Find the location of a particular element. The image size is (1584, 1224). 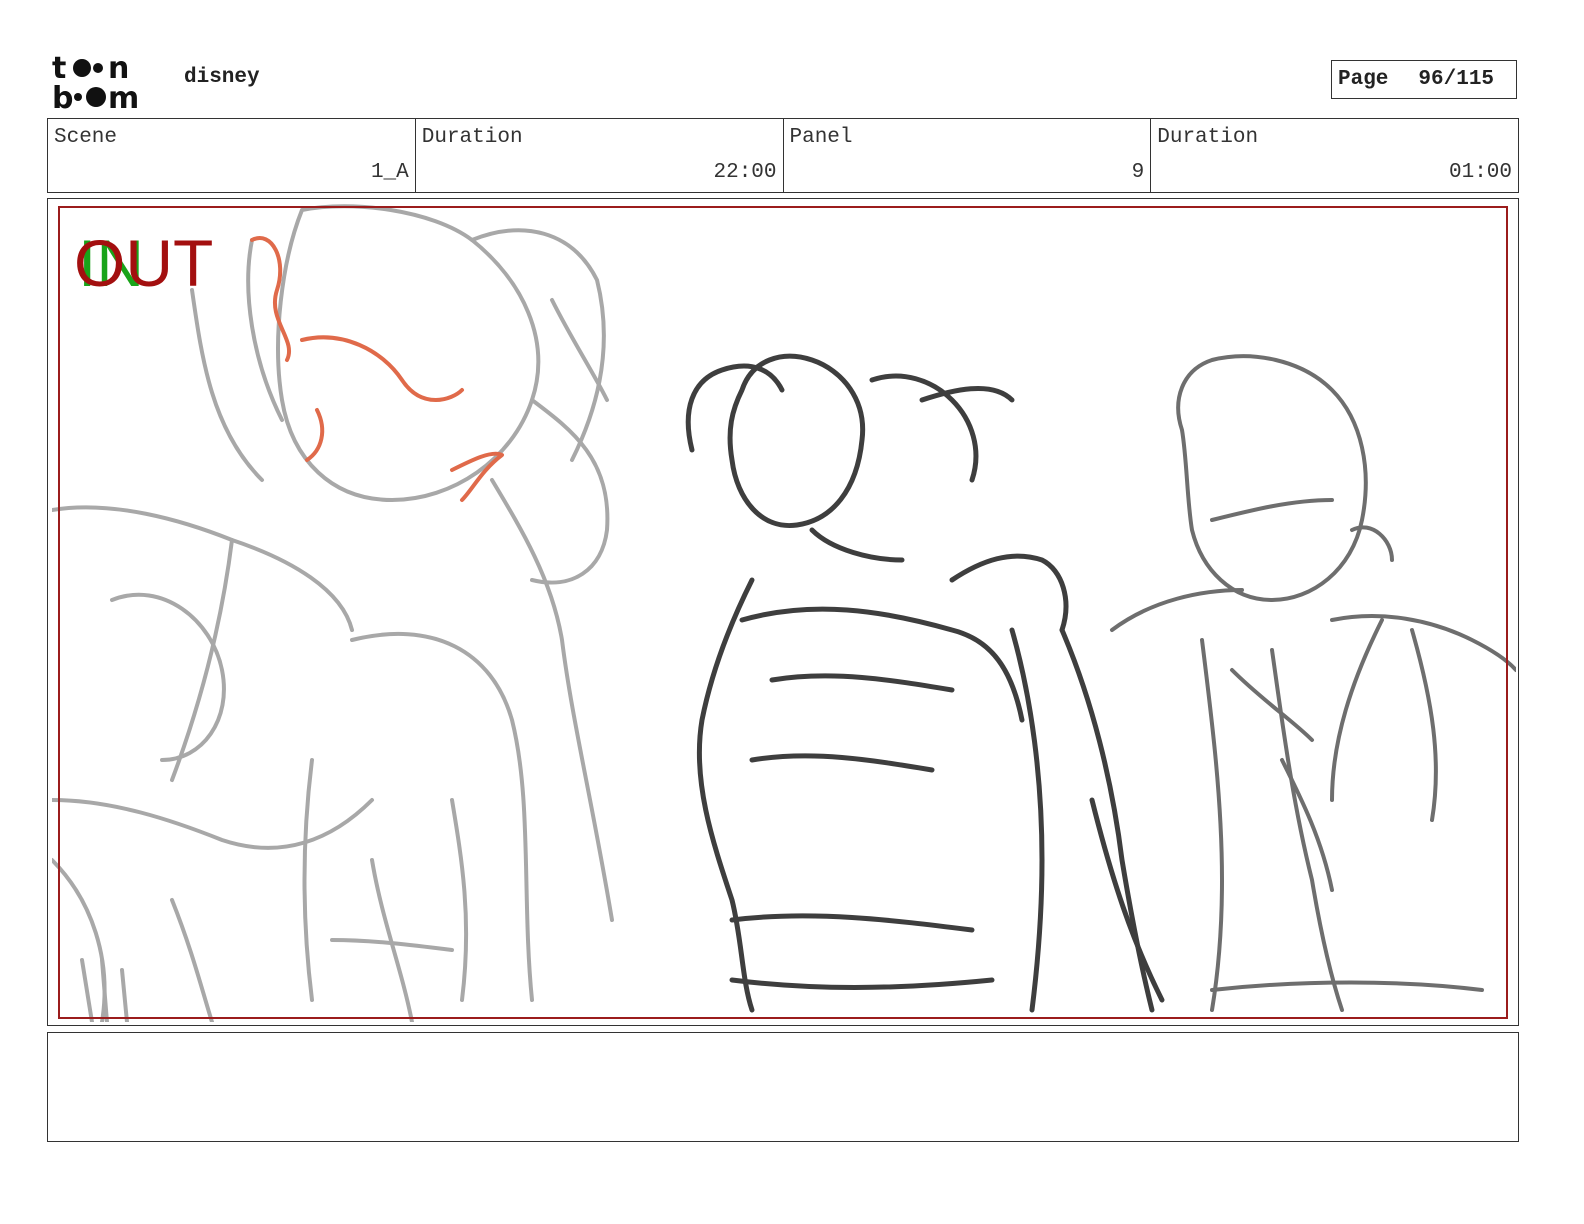

scene-duration-value: 22:00 is located at coordinates (745, 172).